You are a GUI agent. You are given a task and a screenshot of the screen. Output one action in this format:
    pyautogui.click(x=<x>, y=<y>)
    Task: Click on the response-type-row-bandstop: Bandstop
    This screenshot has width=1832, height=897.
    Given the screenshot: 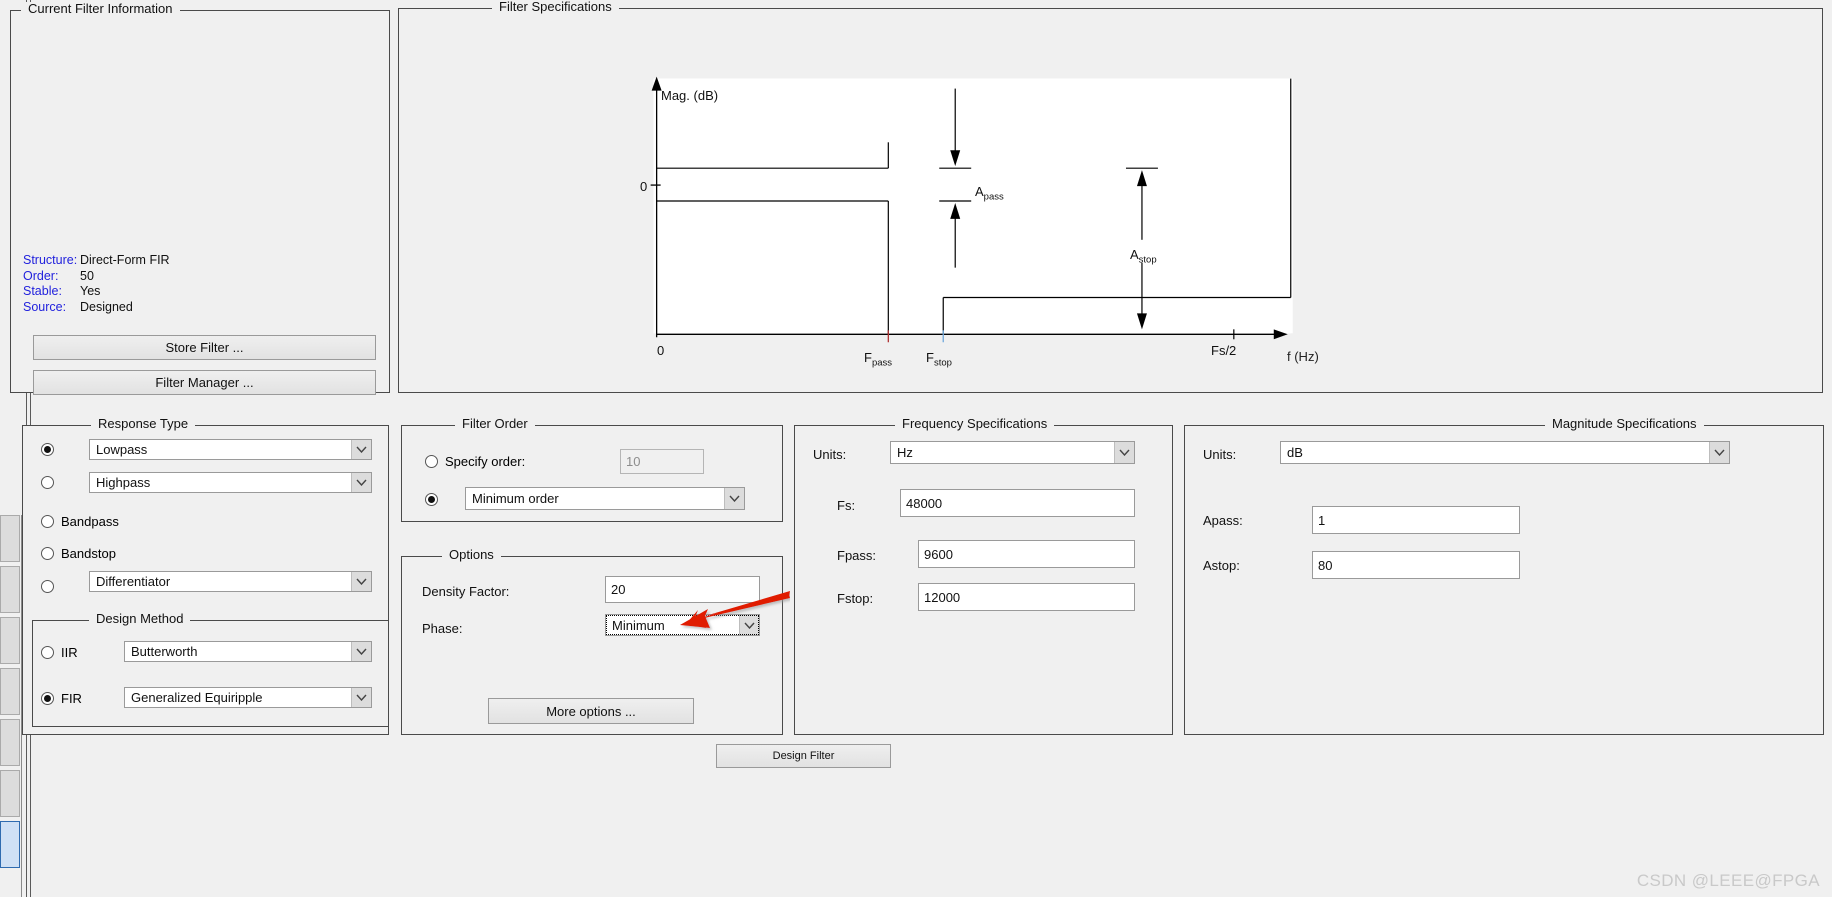 What is the action you would take?
    pyautogui.click(x=78, y=553)
    